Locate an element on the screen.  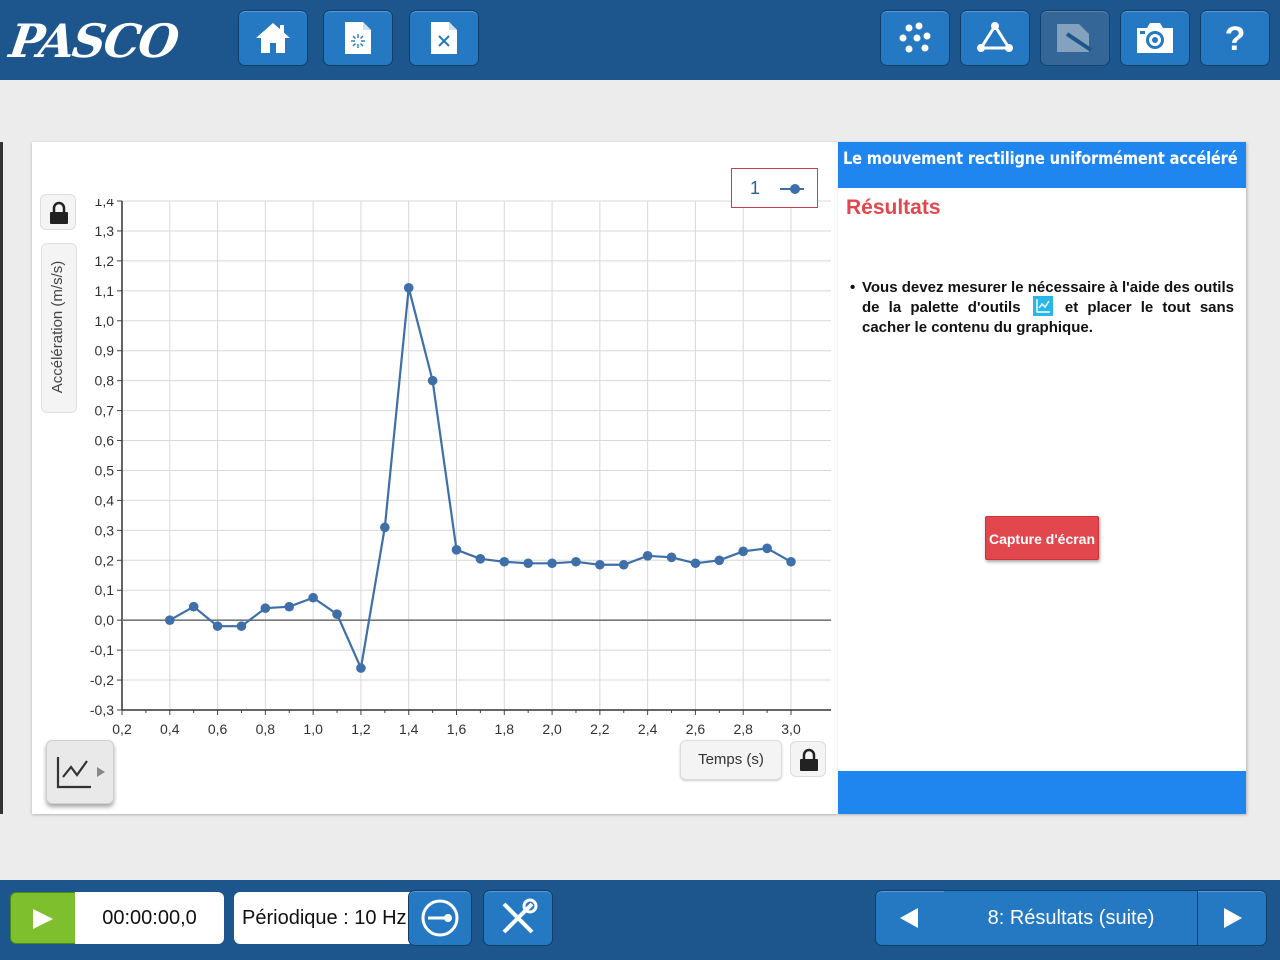
help-button: ? is located at coordinates (1235, 38).